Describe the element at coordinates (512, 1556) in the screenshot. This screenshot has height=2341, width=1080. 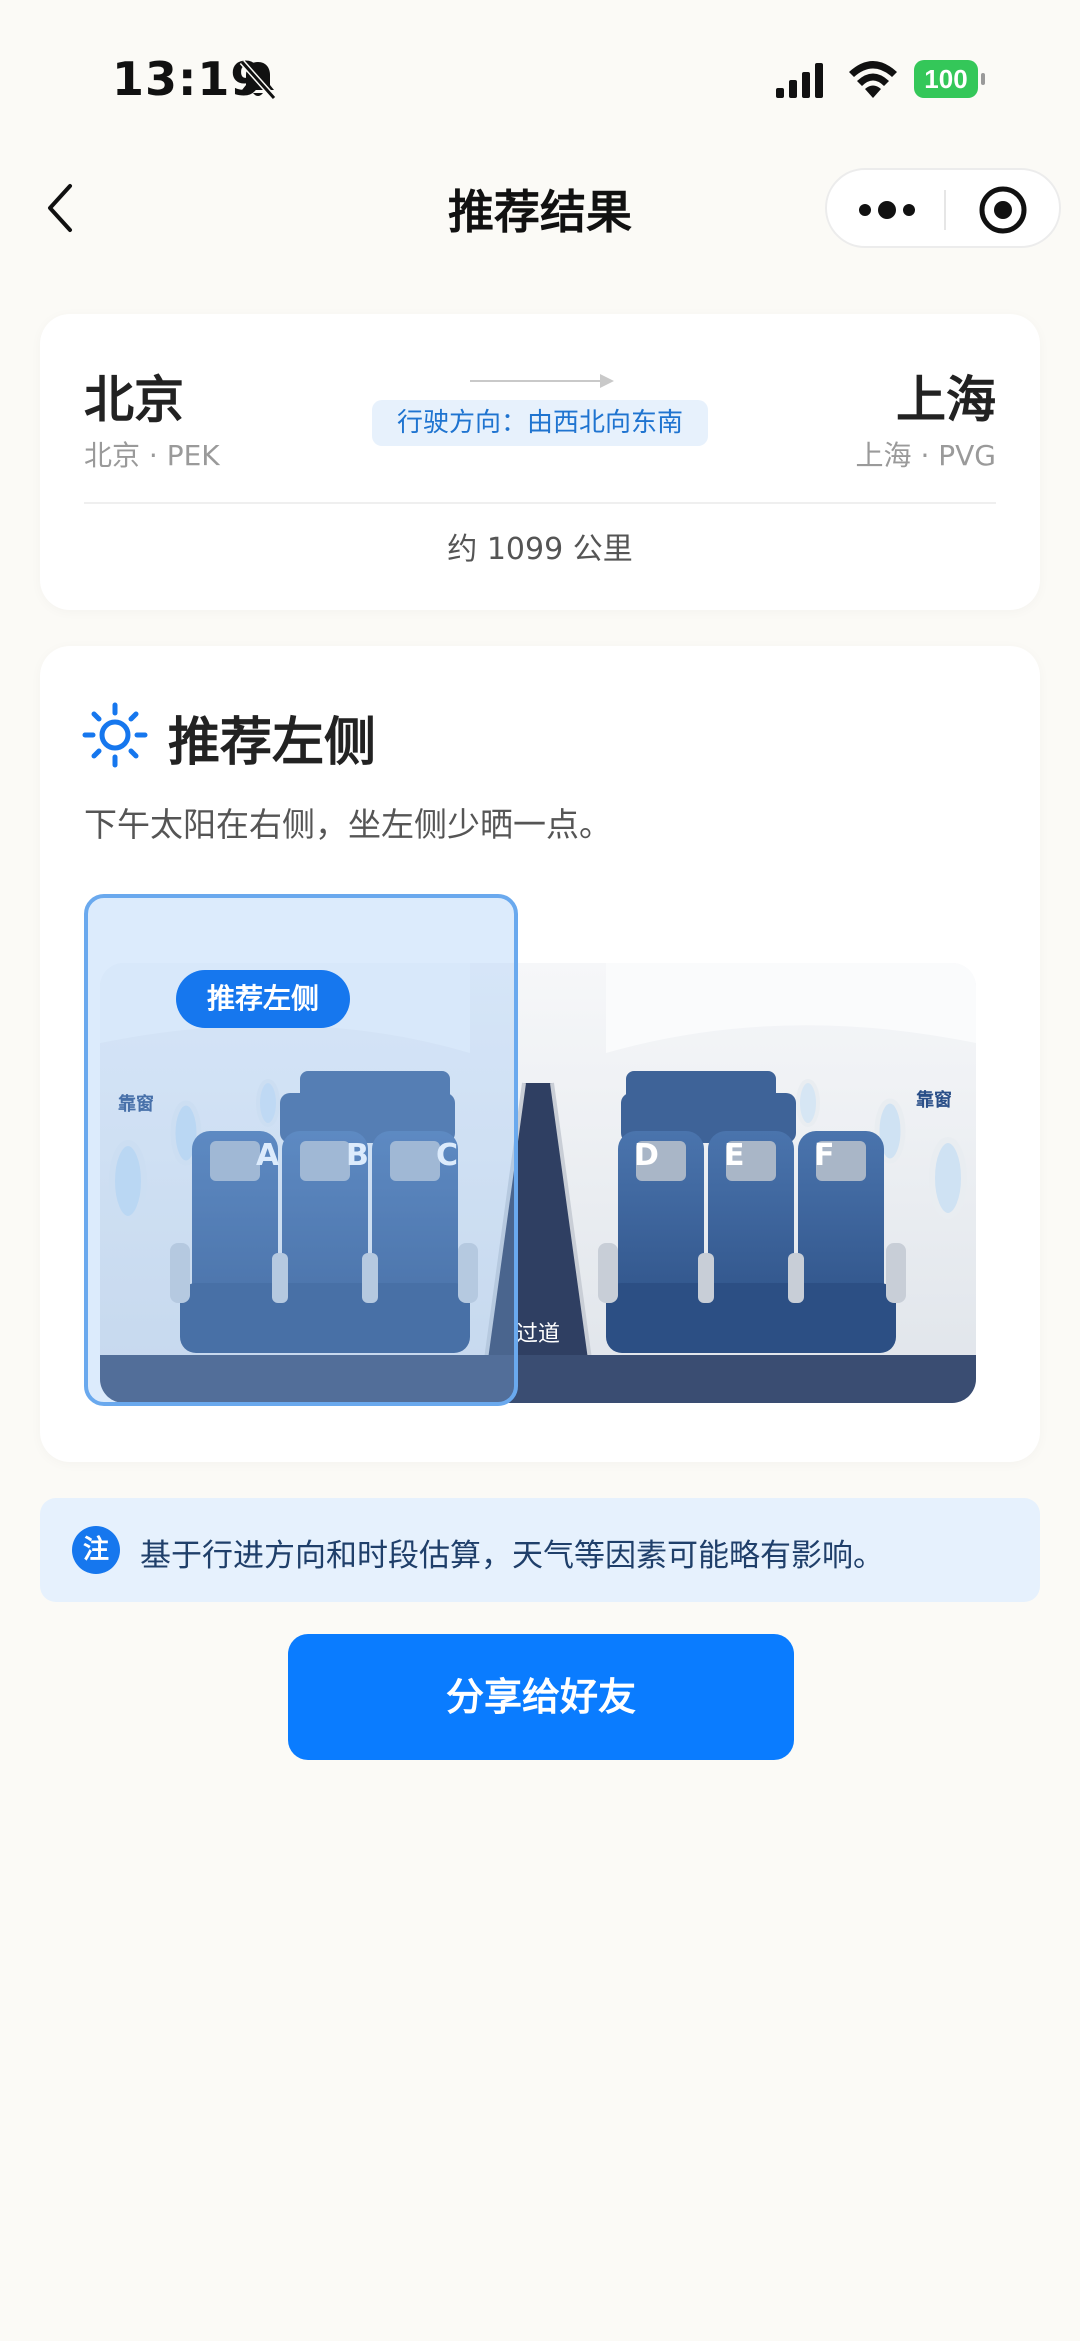
I see `note-text: 基于行进方向和时段估算，天气等因素可能略有影响。` at that location.